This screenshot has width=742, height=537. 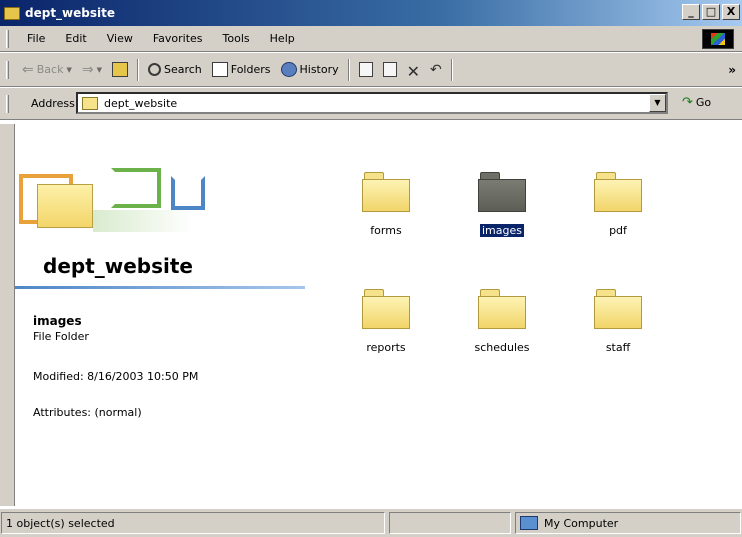 I want to click on panel-folder-title: dept_website, so click(x=118, y=266).